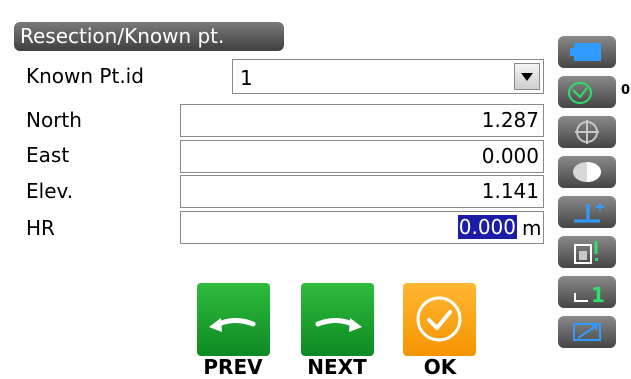 Image resolution: width=631 pixels, height=379 pixels. Describe the element at coordinates (337, 367) in the screenshot. I see `next-label: NEXT` at that location.